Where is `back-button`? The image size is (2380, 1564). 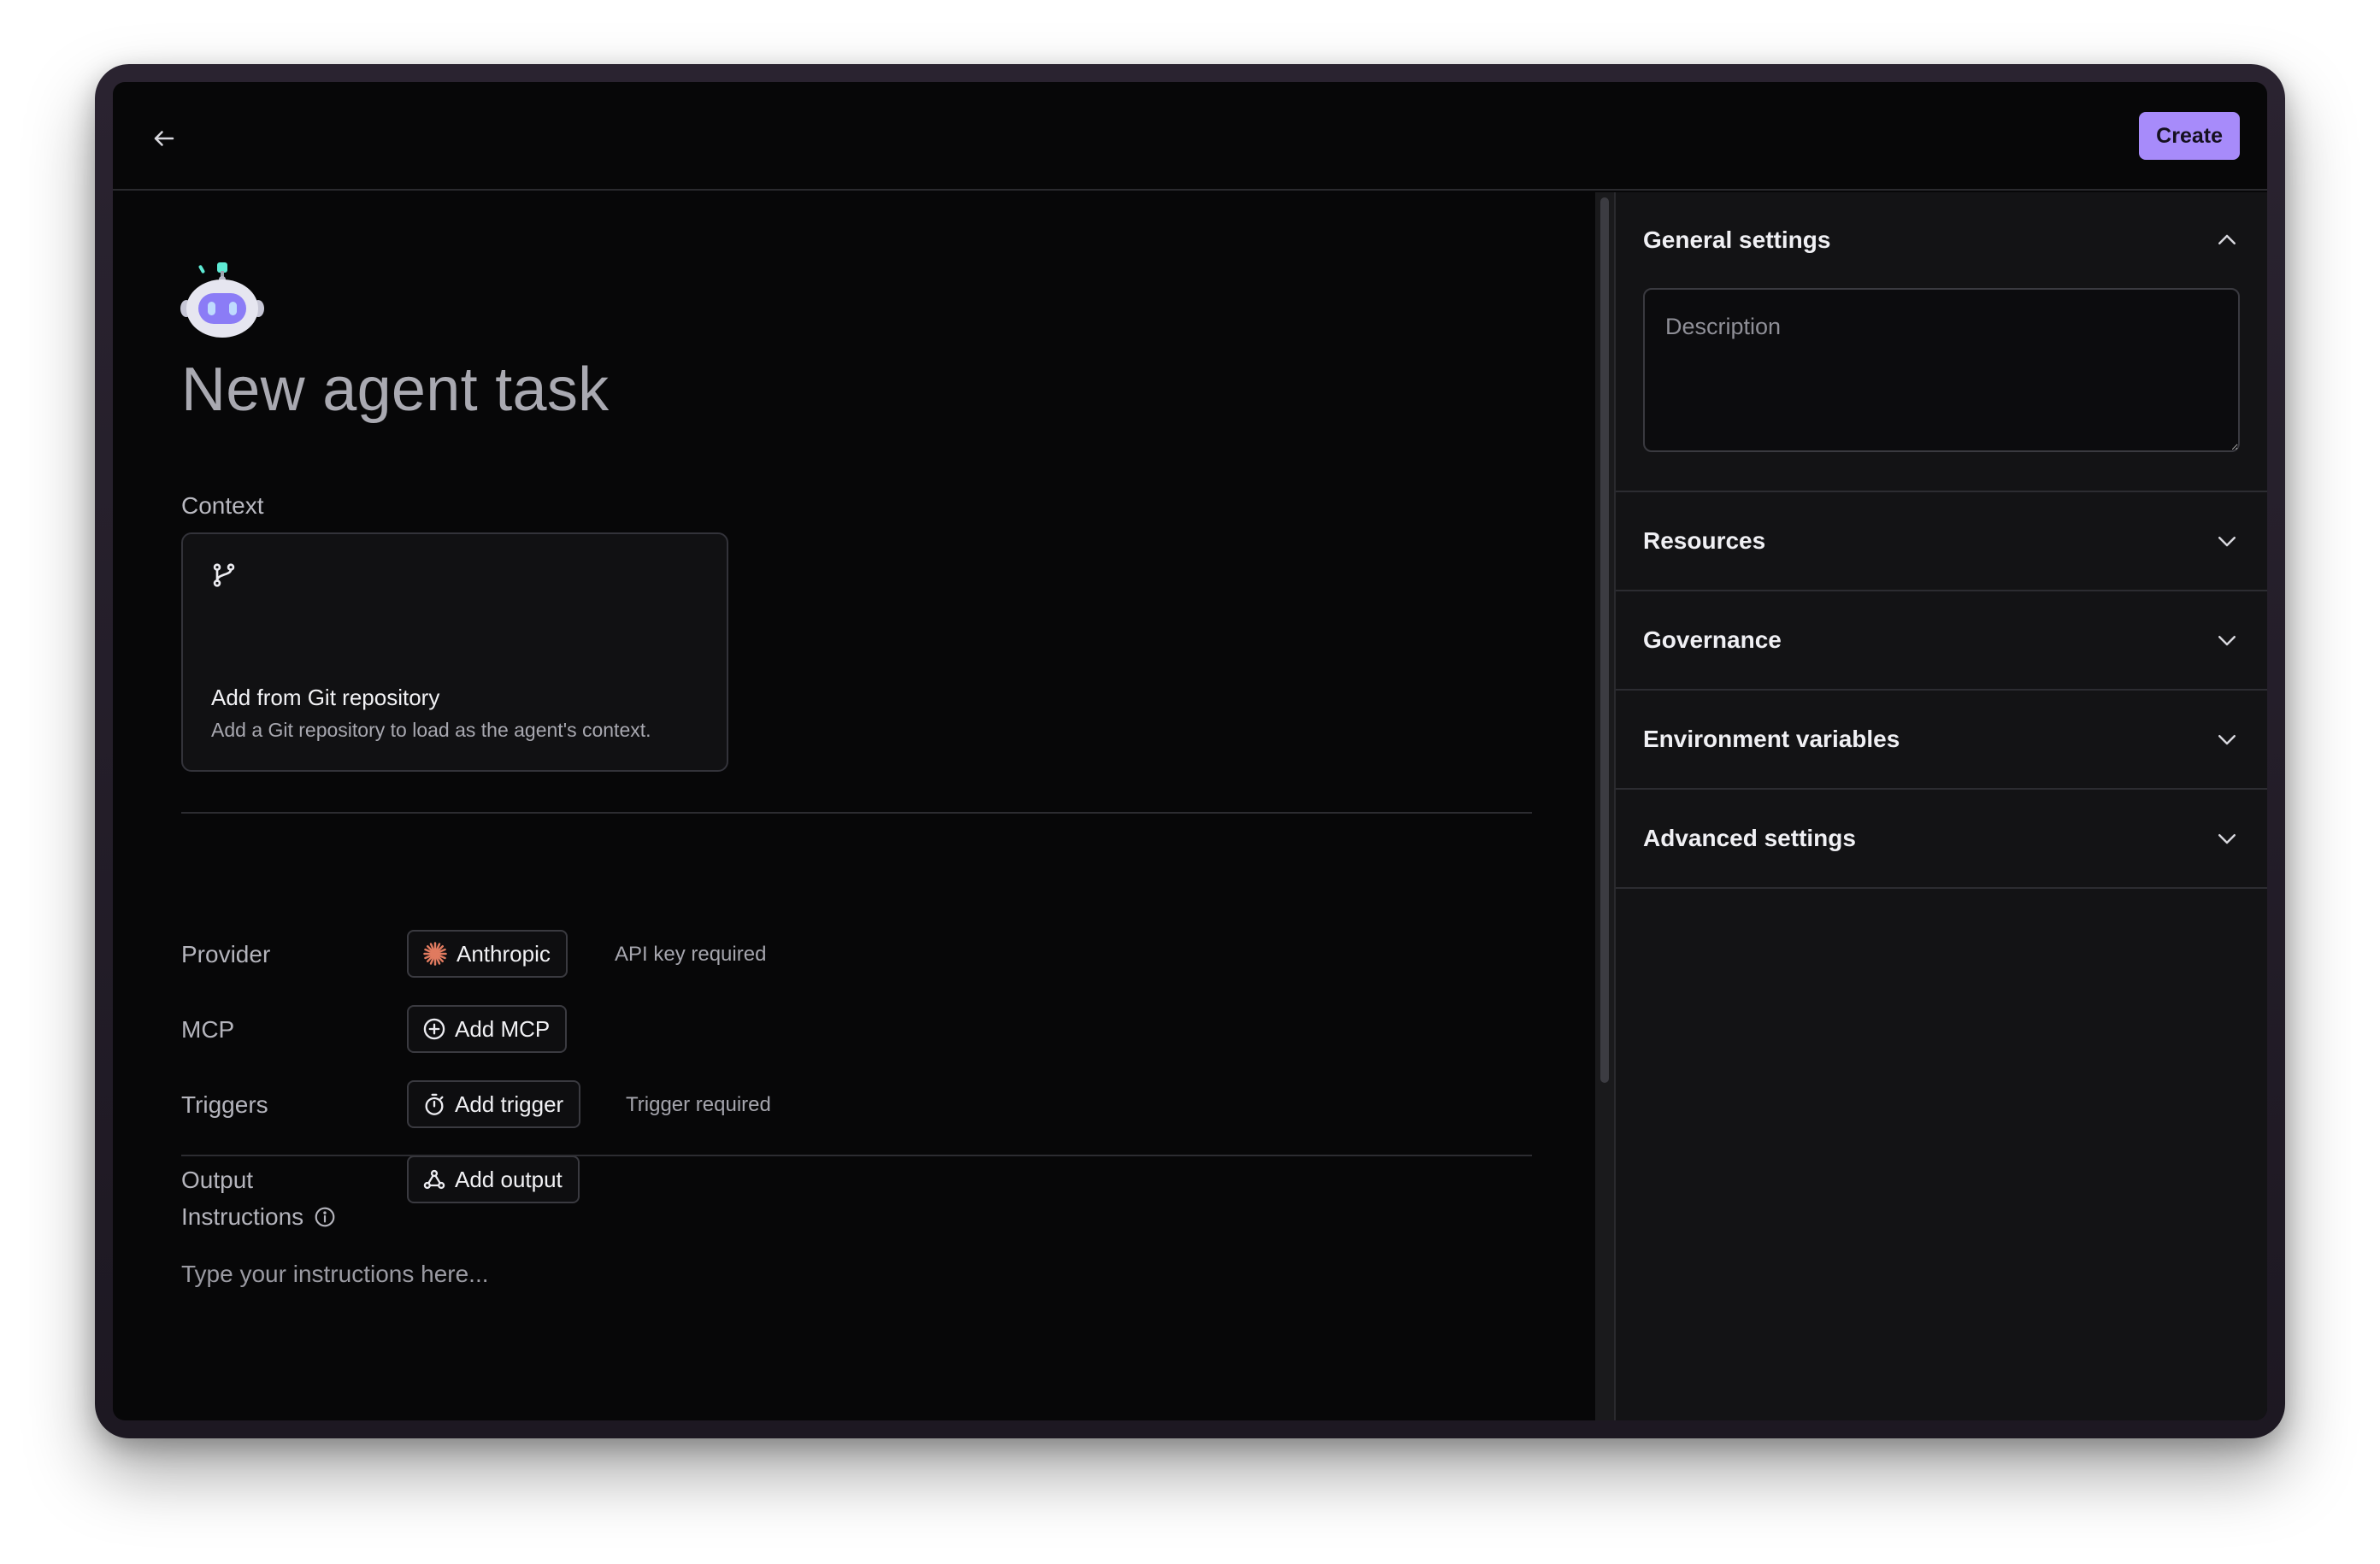
back-button is located at coordinates (164, 138).